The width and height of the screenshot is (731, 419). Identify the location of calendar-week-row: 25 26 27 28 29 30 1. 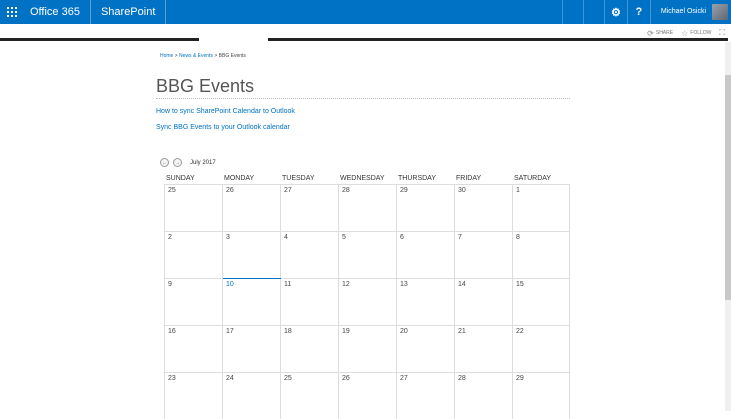
(367, 207).